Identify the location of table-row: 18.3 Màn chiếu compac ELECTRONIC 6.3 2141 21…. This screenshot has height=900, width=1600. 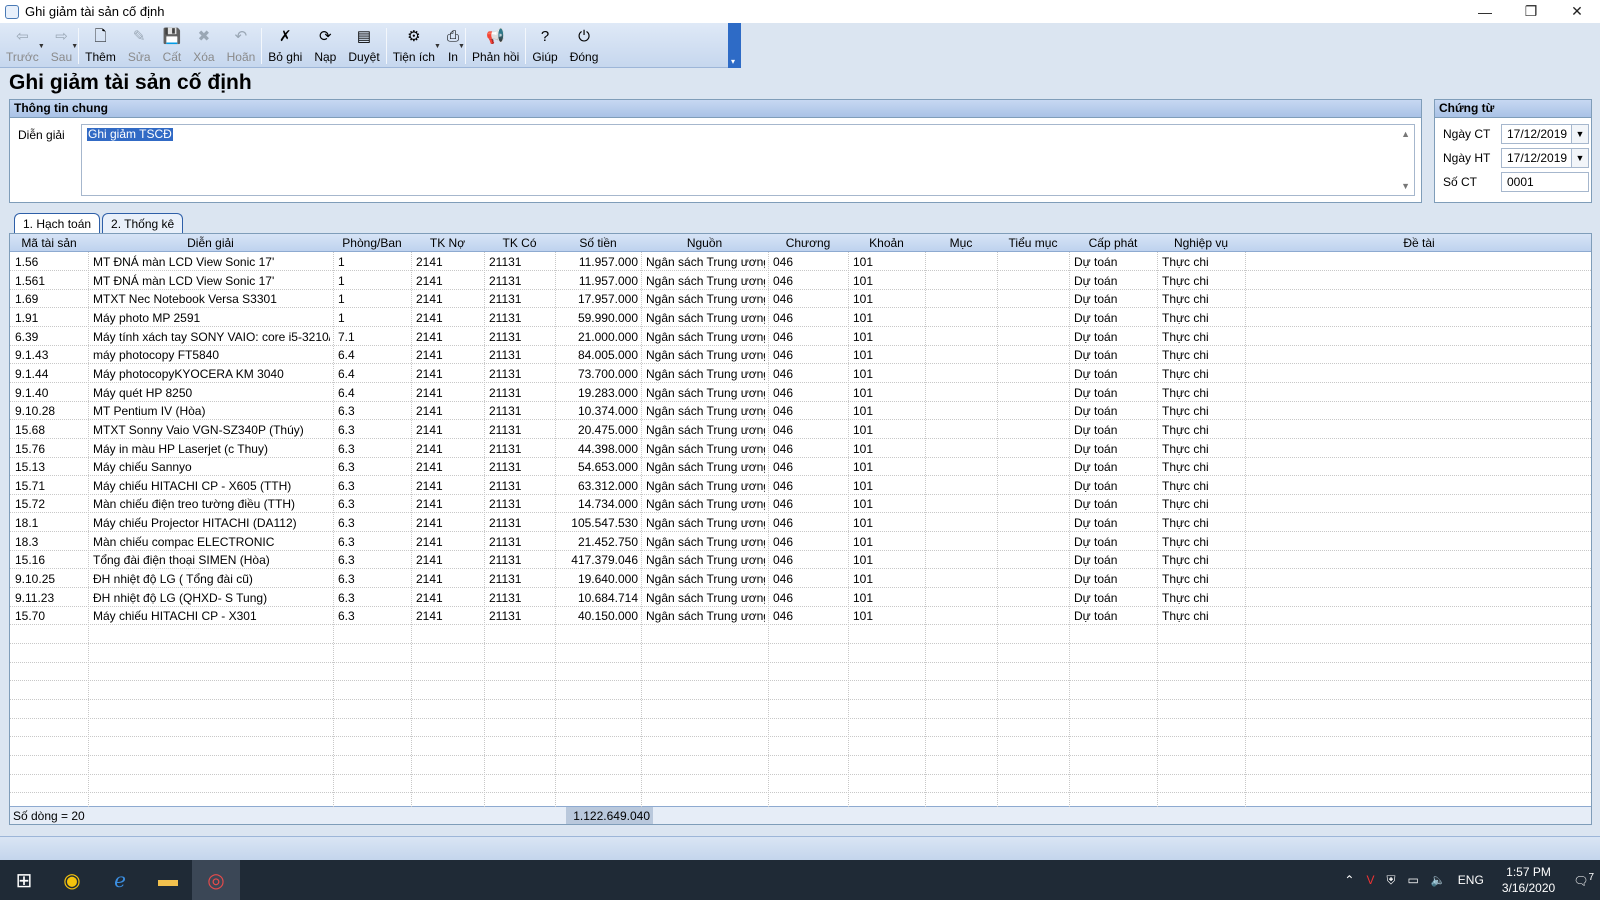
(800, 541).